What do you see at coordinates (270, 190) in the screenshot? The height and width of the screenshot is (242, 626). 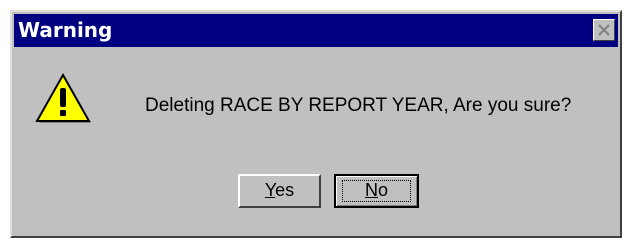 I see `yes-mnemonic: Y` at bounding box center [270, 190].